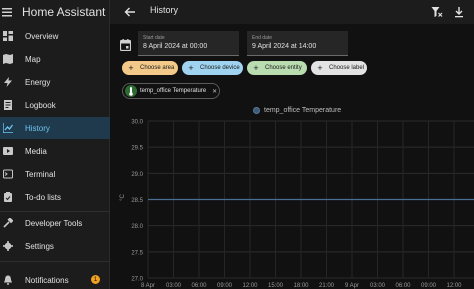 The height and width of the screenshot is (289, 474). I want to click on y-tick-label: 29.0, so click(137, 175).